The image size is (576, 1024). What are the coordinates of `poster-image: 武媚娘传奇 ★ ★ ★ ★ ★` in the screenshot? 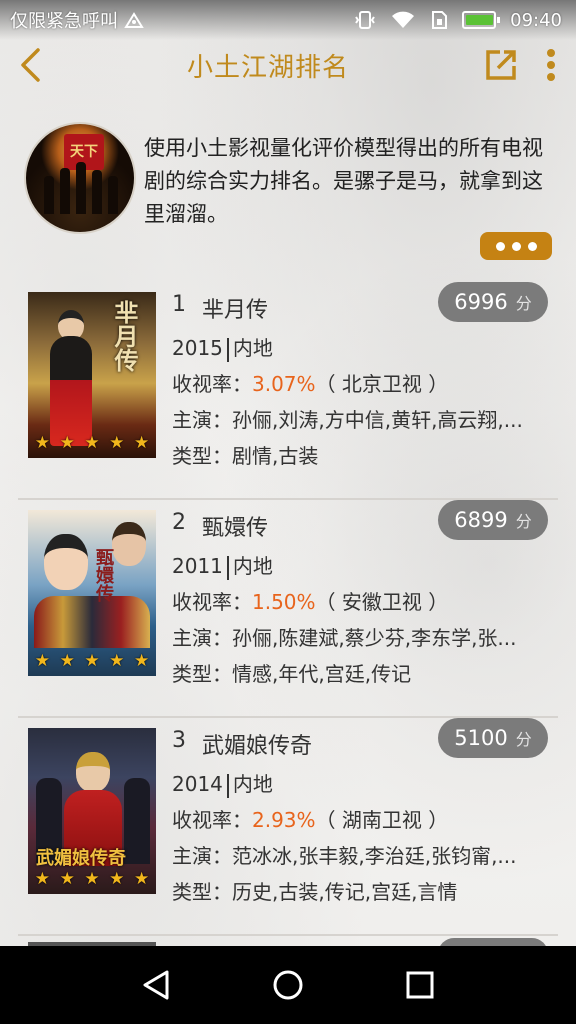 It's located at (92, 811).